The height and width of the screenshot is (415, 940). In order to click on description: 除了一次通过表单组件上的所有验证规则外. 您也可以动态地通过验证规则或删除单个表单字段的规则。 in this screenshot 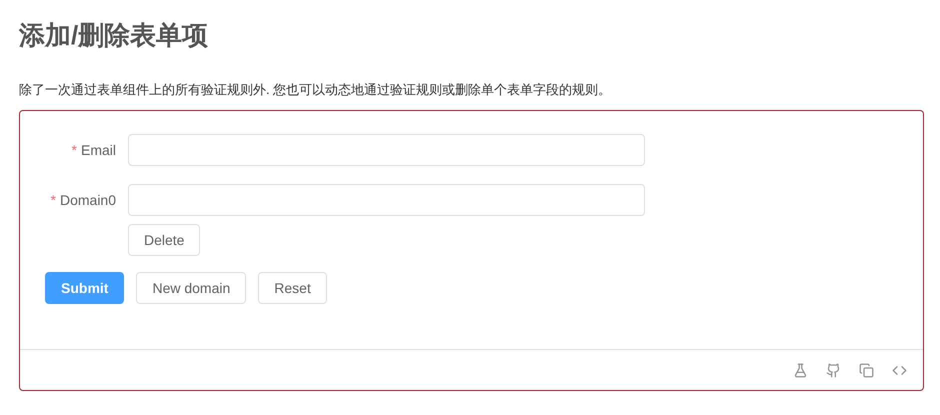, I will do `click(315, 90)`.